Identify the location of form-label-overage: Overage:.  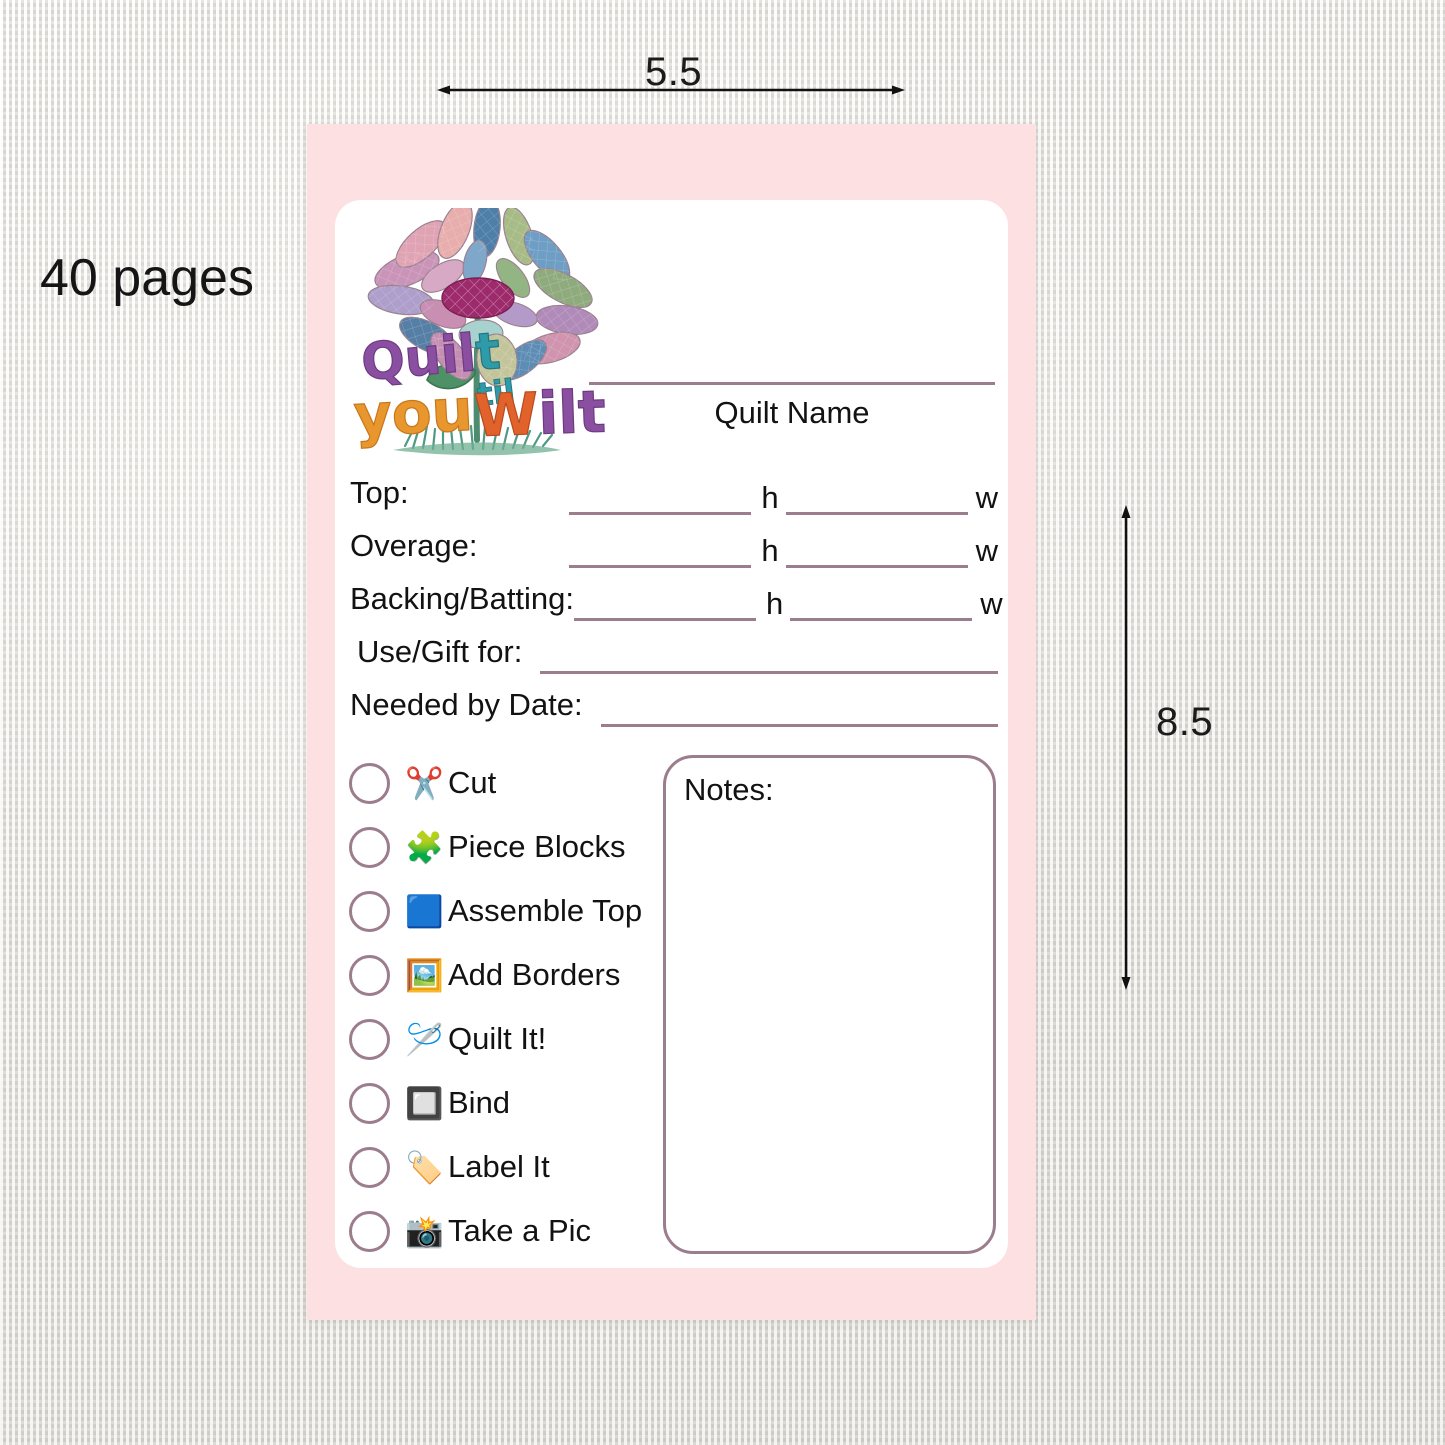
(414, 545).